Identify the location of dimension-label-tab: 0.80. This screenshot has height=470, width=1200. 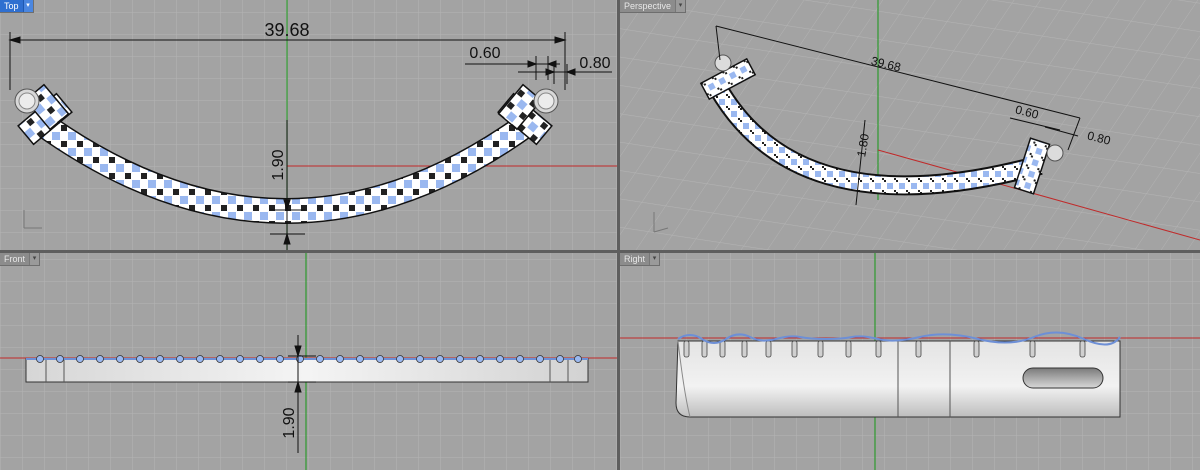
(594, 63).